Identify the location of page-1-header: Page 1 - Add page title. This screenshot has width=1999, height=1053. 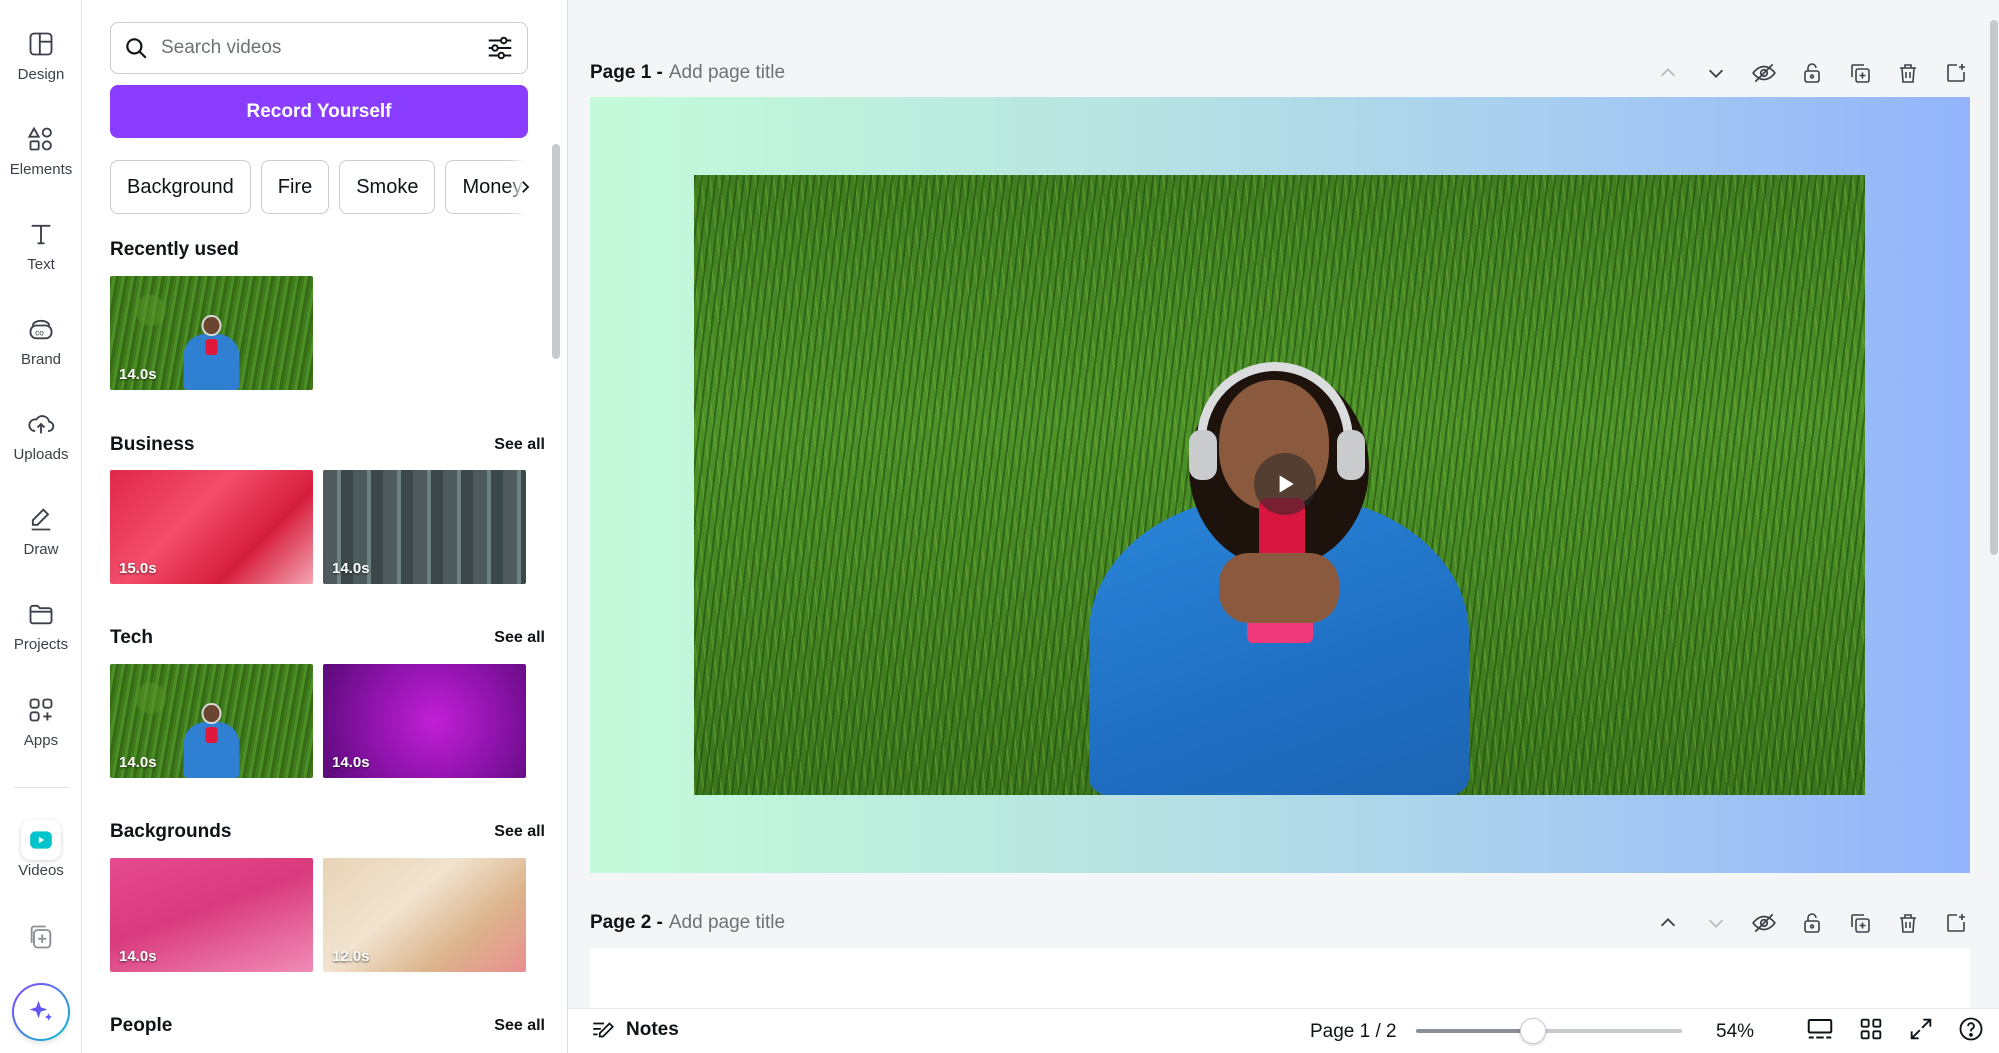
(1280, 73).